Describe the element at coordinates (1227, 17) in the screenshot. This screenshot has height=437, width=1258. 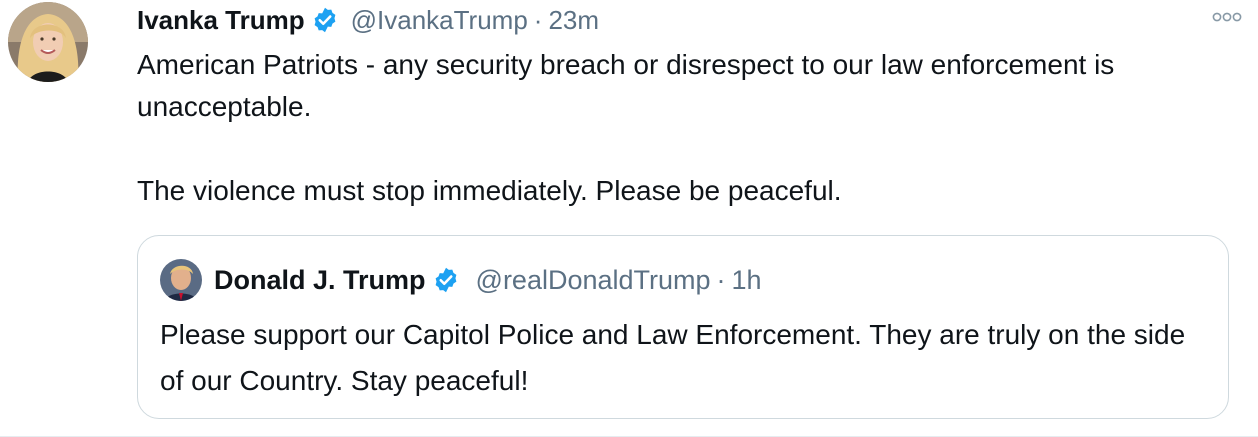
I see `more-options-icon` at that location.